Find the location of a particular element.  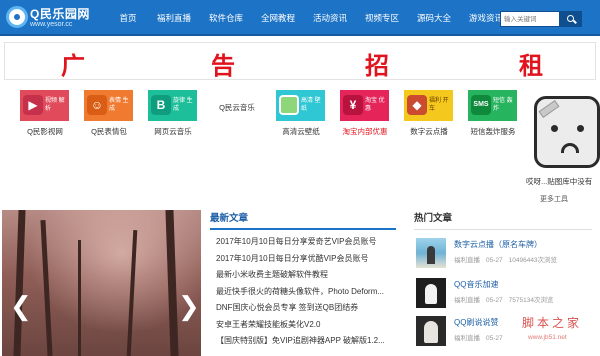

hot-divider is located at coordinates (503, 229).